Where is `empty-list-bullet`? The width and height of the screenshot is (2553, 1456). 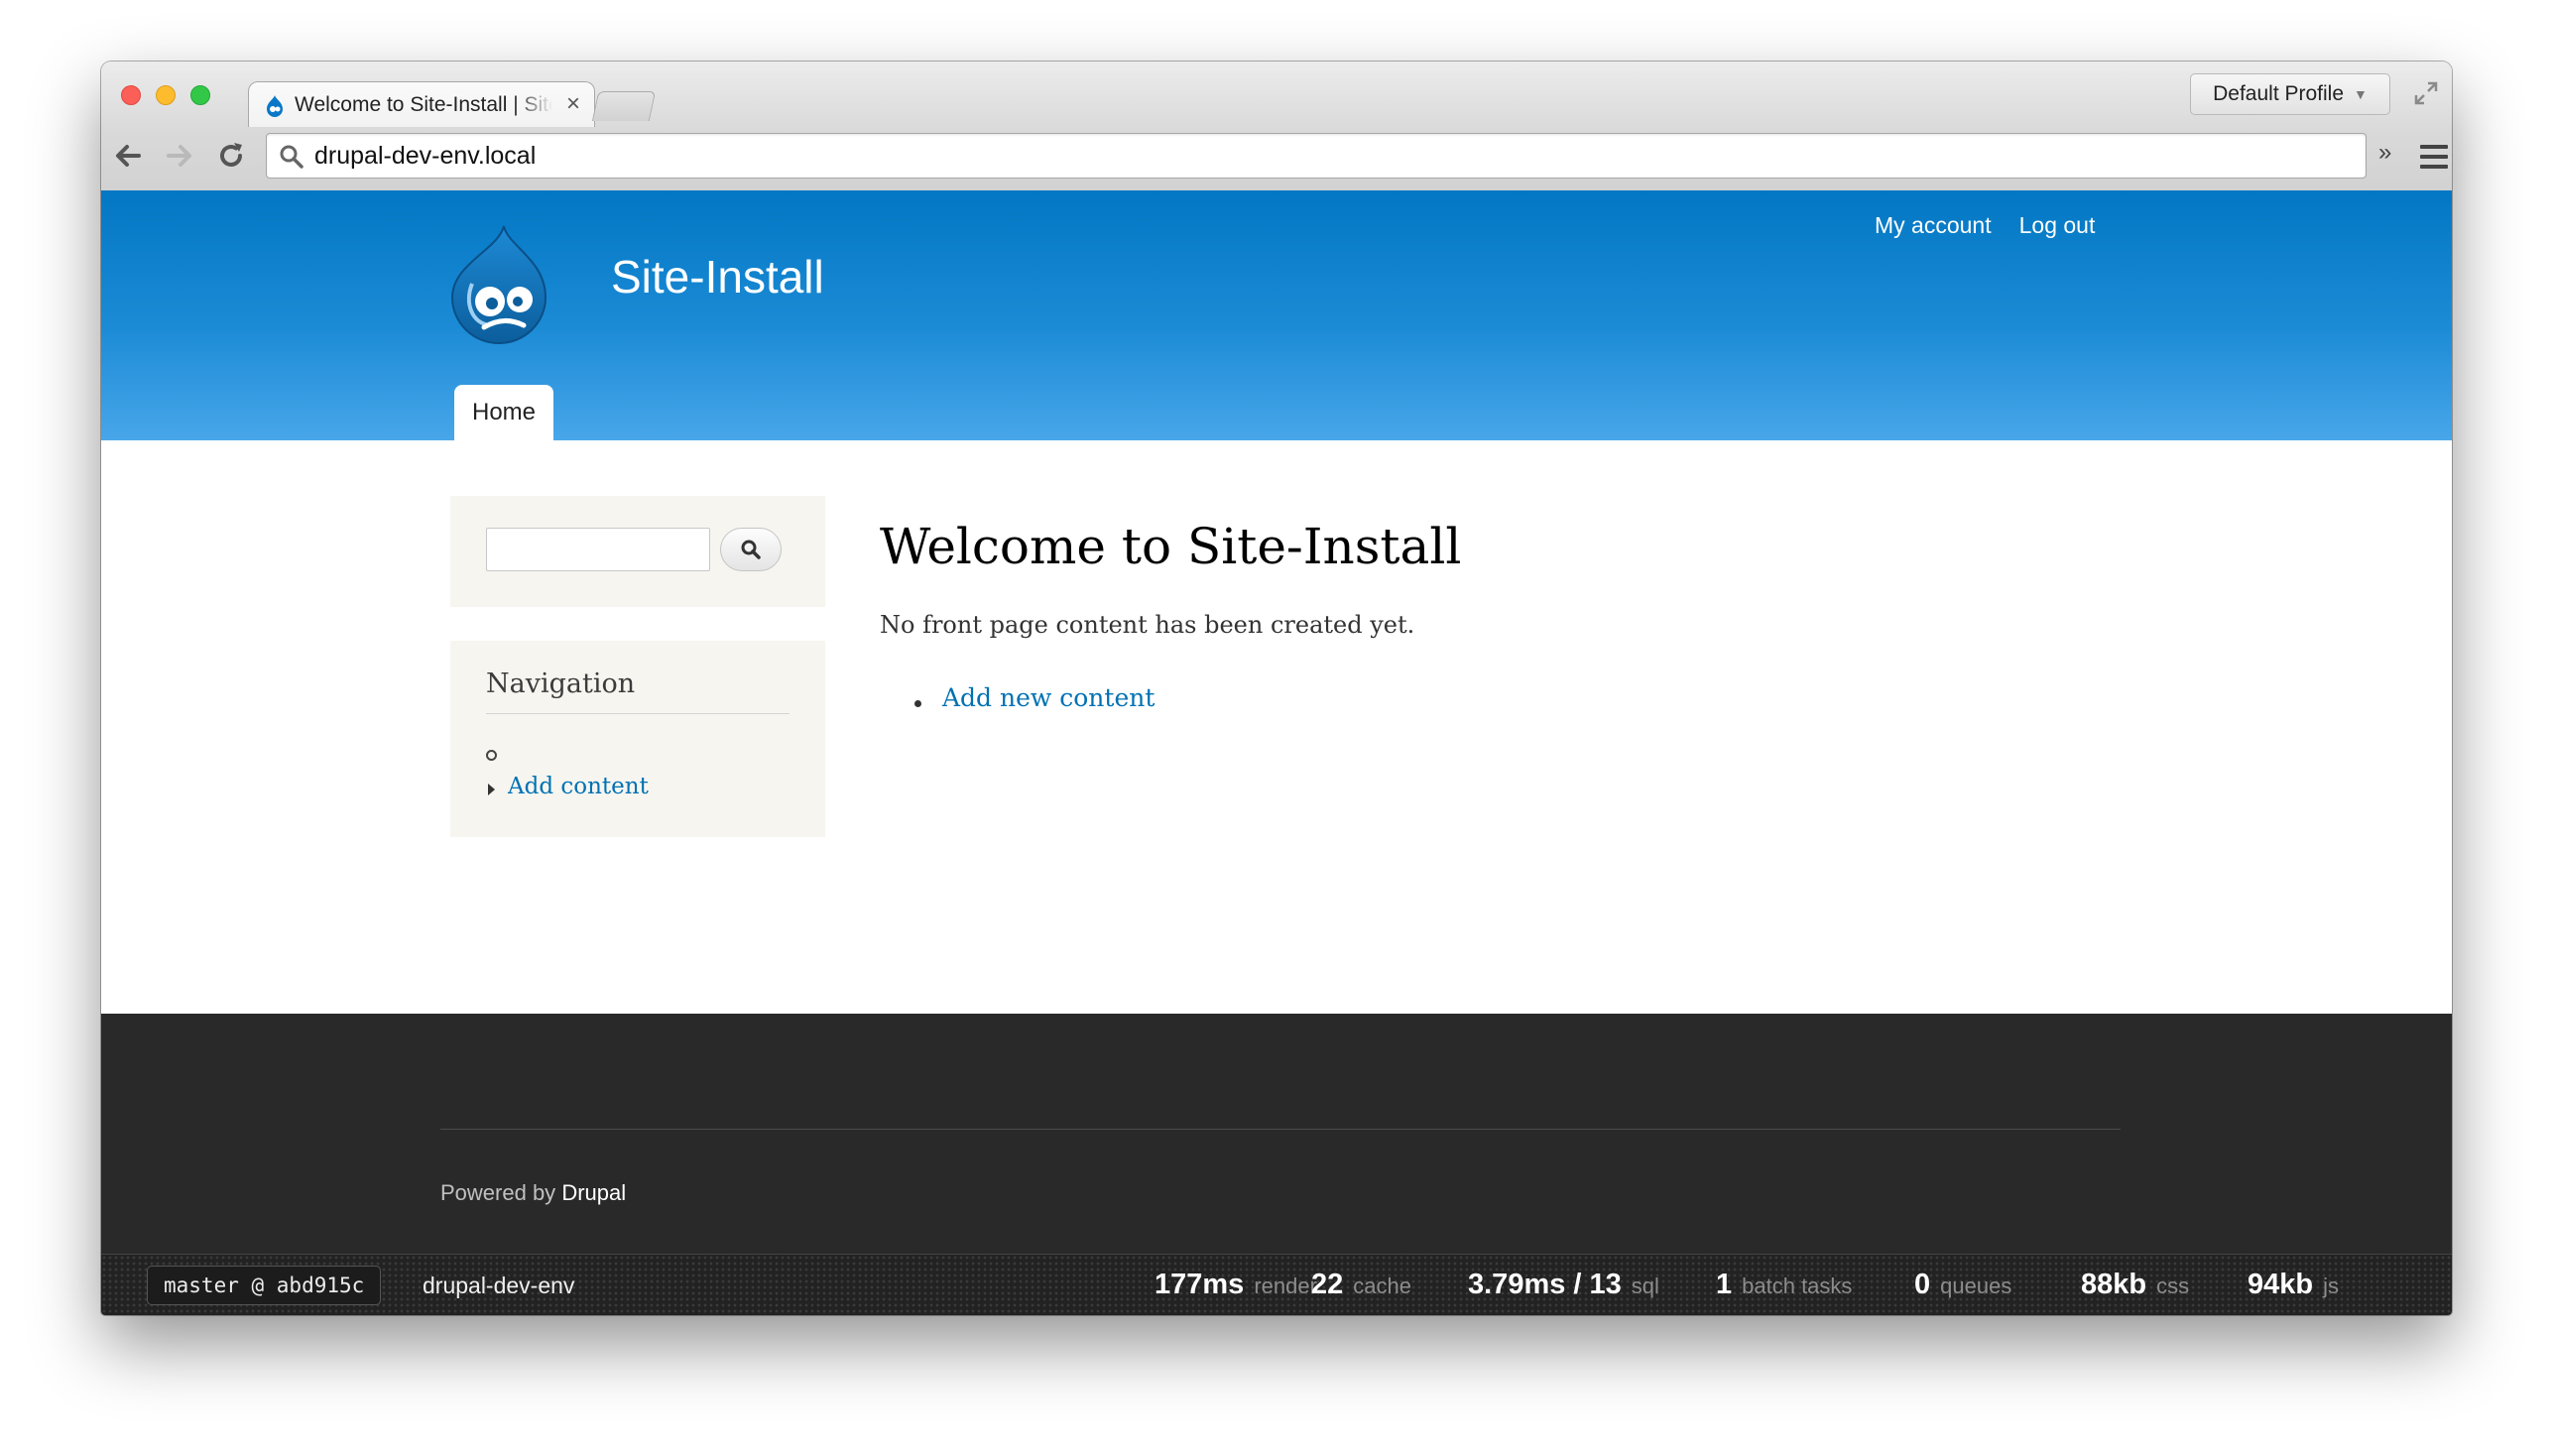 empty-list-bullet is located at coordinates (491, 755).